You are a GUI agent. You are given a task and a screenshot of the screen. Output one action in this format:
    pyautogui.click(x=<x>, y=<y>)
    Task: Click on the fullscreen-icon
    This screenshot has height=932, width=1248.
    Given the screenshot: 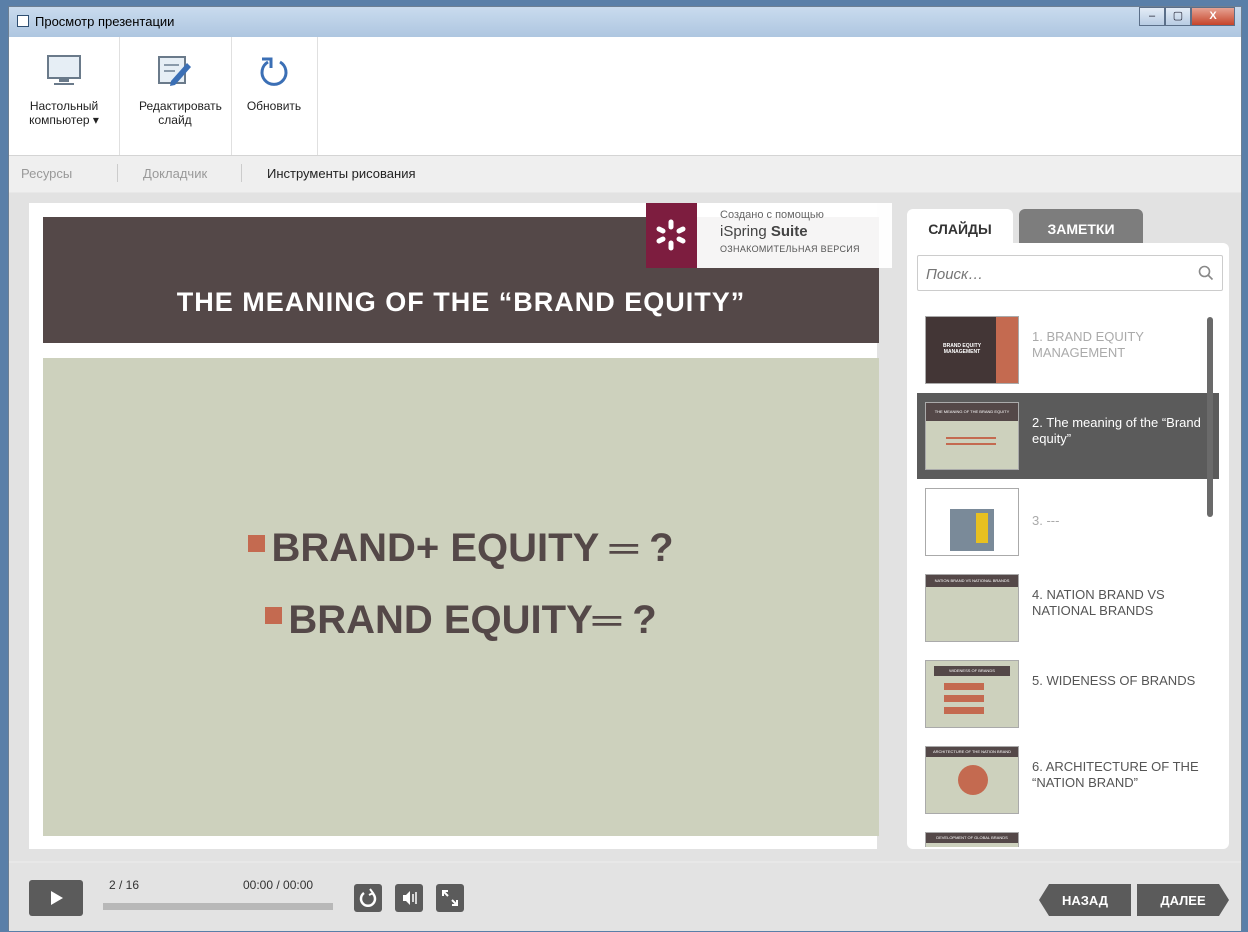 What is the action you would take?
    pyautogui.click(x=450, y=898)
    